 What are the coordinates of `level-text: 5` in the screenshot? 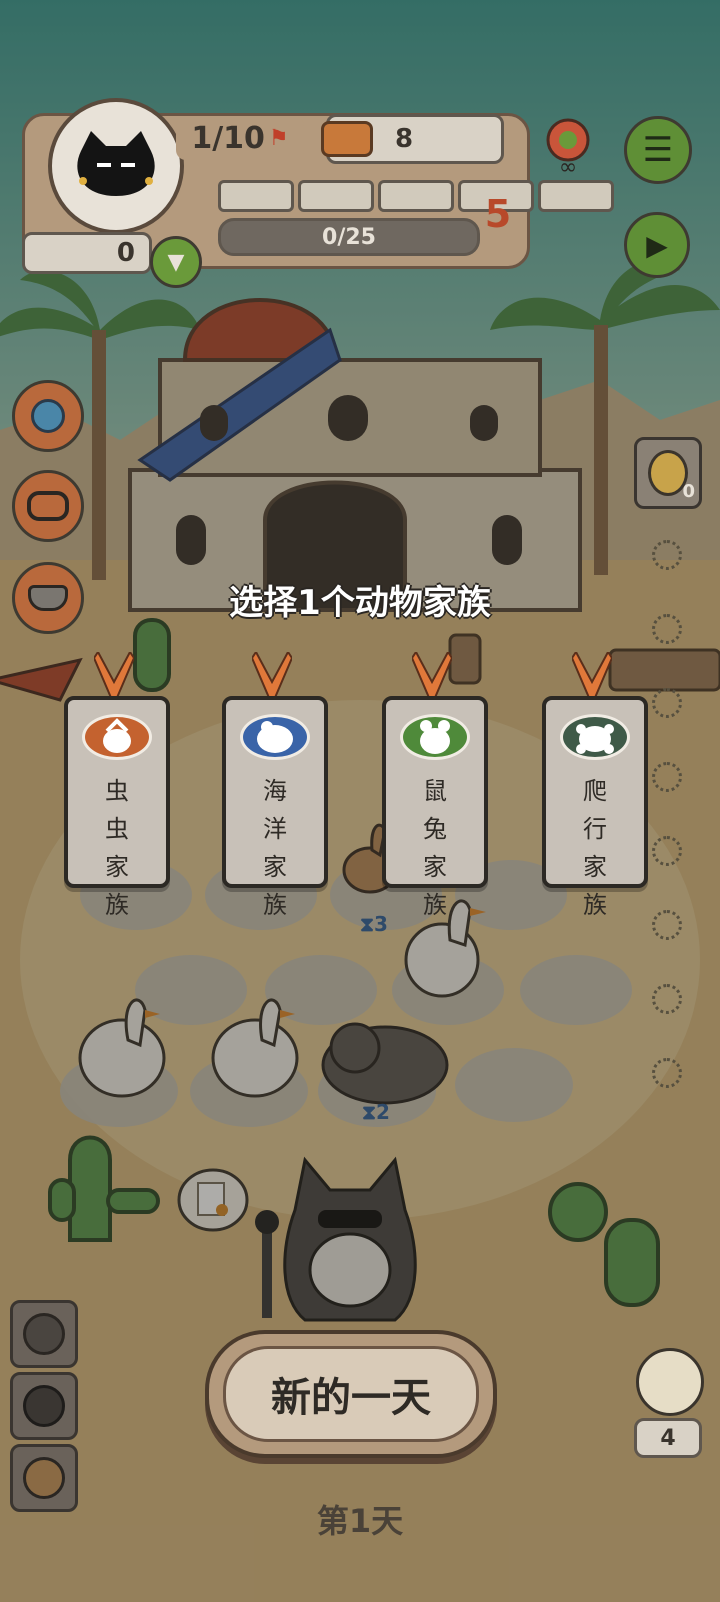 It's located at (498, 214).